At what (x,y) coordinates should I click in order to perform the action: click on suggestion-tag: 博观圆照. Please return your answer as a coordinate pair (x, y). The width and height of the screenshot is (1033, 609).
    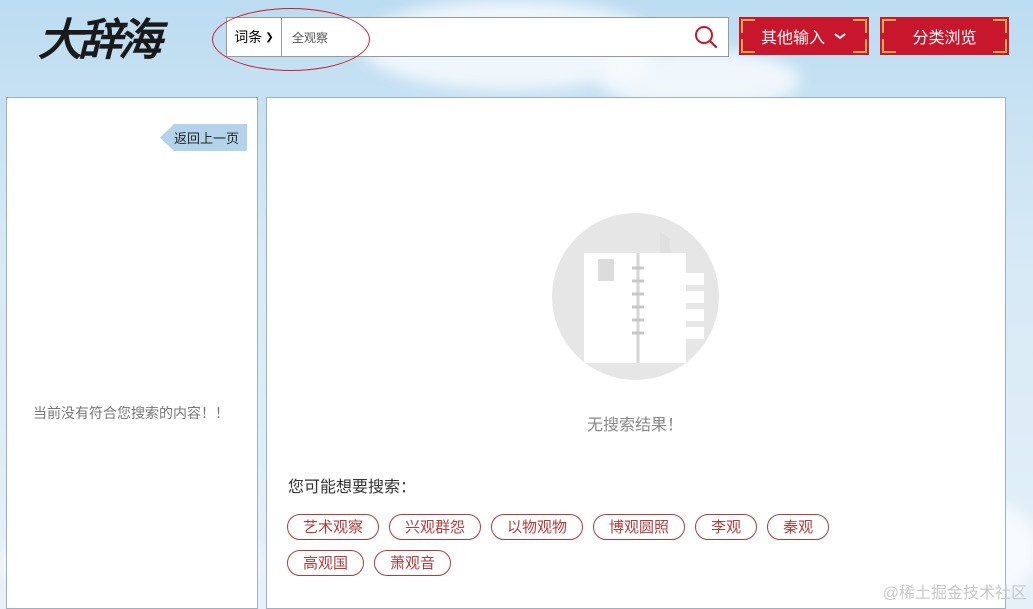
    Looking at the image, I should click on (639, 527).